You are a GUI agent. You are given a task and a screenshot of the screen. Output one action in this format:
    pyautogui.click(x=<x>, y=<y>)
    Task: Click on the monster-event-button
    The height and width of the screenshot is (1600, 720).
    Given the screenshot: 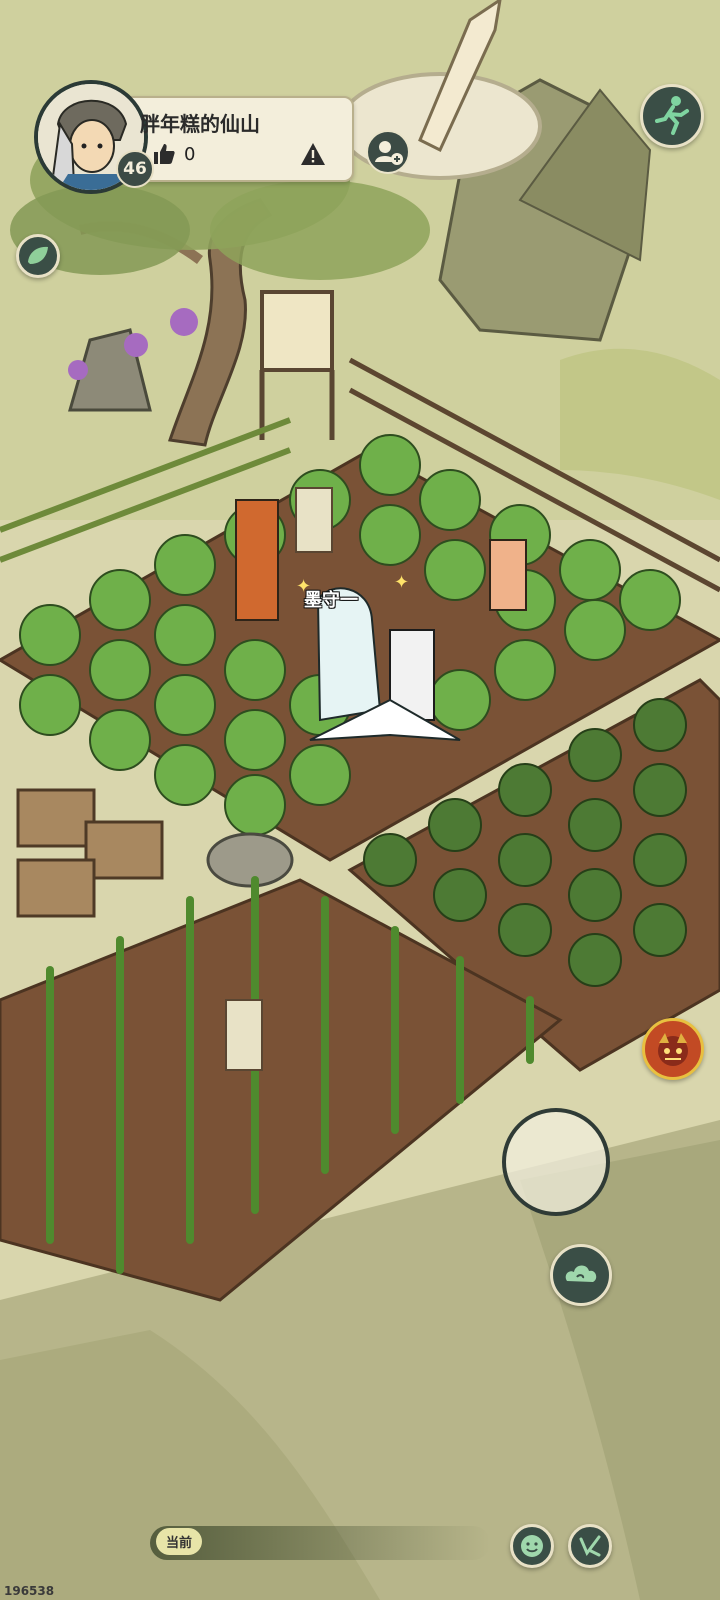 What is the action you would take?
    pyautogui.click(x=673, y=1049)
    